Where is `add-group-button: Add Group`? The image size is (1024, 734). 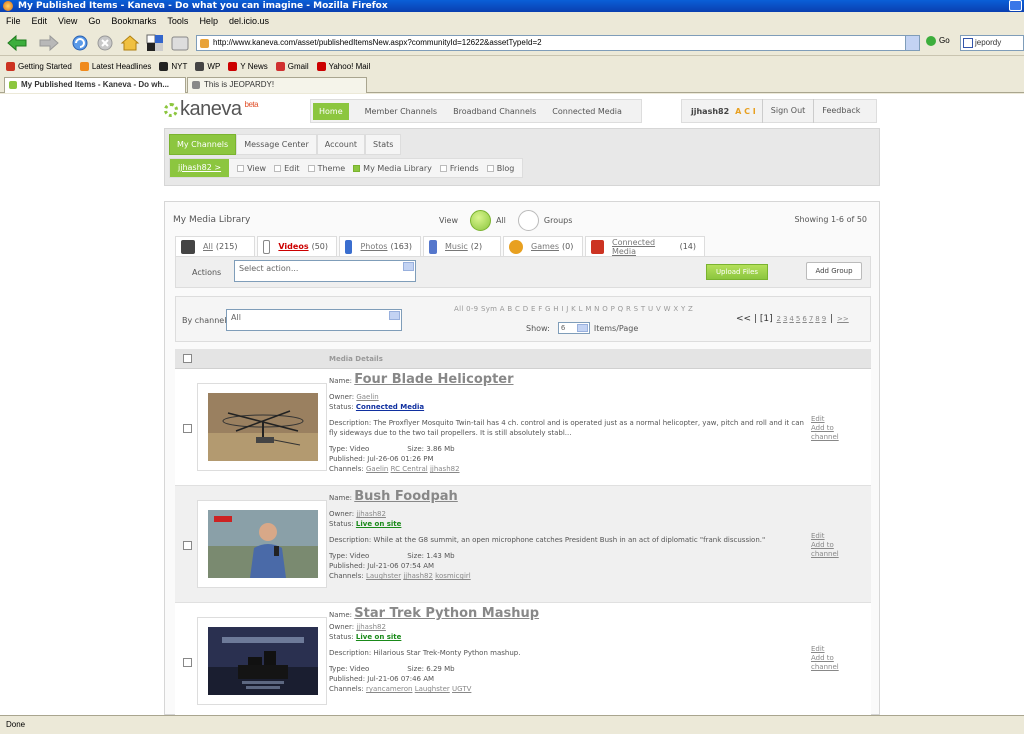 add-group-button: Add Group is located at coordinates (834, 271).